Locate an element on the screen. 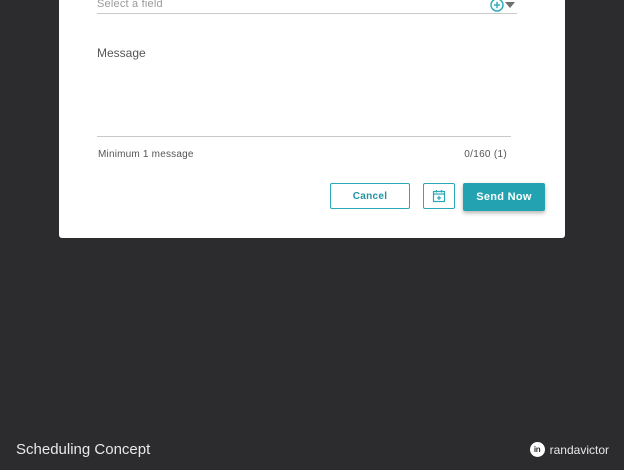 This screenshot has width=624, height=470. message-helper-text: Minimum 1 message is located at coordinates (146, 154).